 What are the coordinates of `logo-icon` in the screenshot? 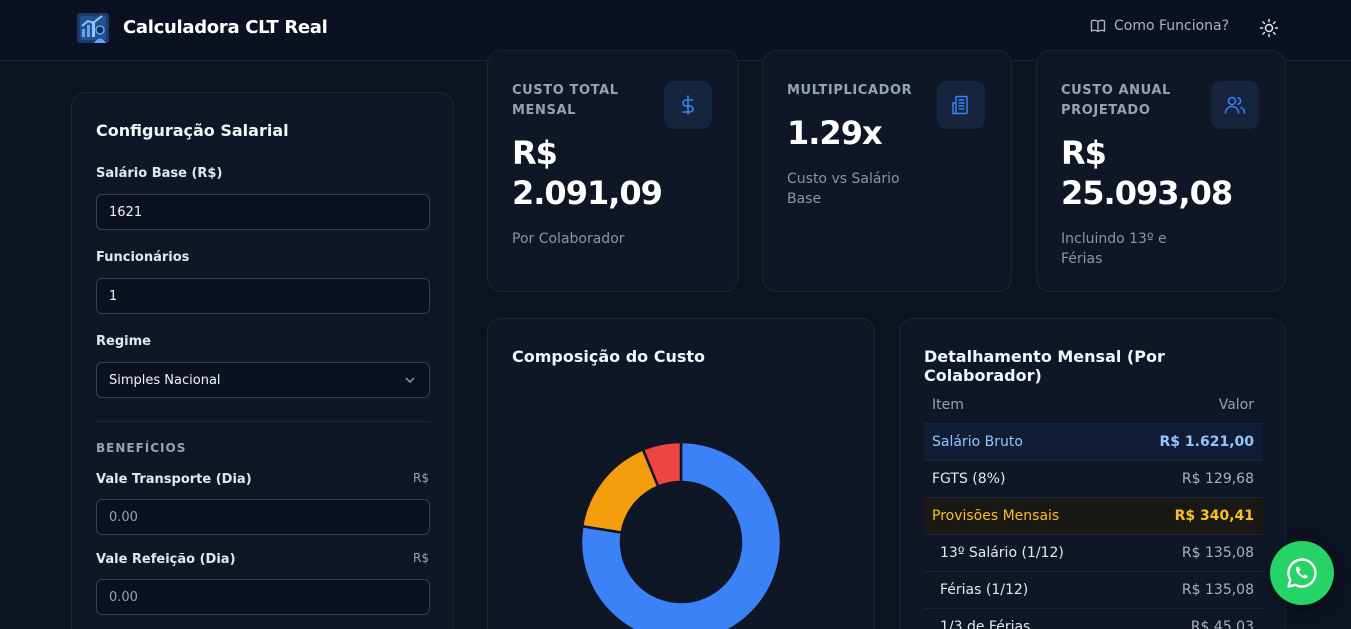 It's located at (93, 28).